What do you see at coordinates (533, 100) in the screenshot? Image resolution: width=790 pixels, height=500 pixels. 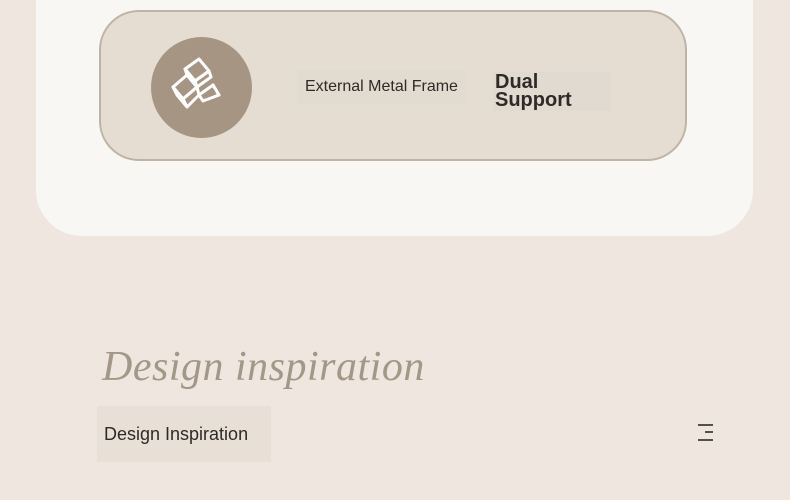 I see `support-label-line2: Support` at bounding box center [533, 100].